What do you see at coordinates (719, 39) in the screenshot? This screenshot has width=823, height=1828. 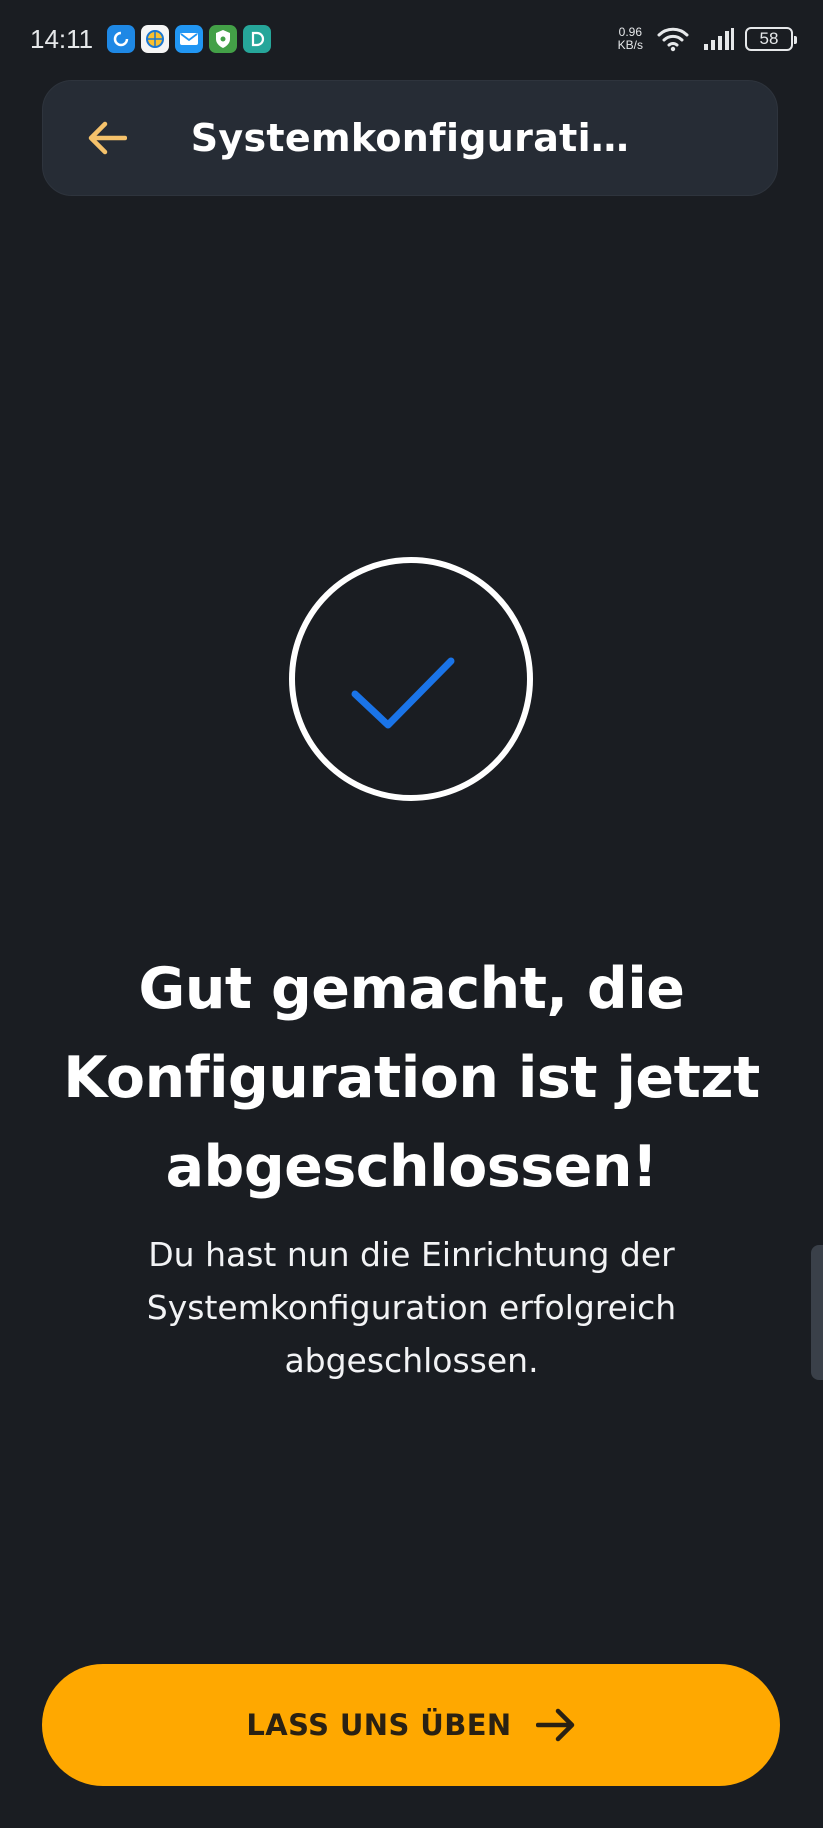 I see `signal-icon` at bounding box center [719, 39].